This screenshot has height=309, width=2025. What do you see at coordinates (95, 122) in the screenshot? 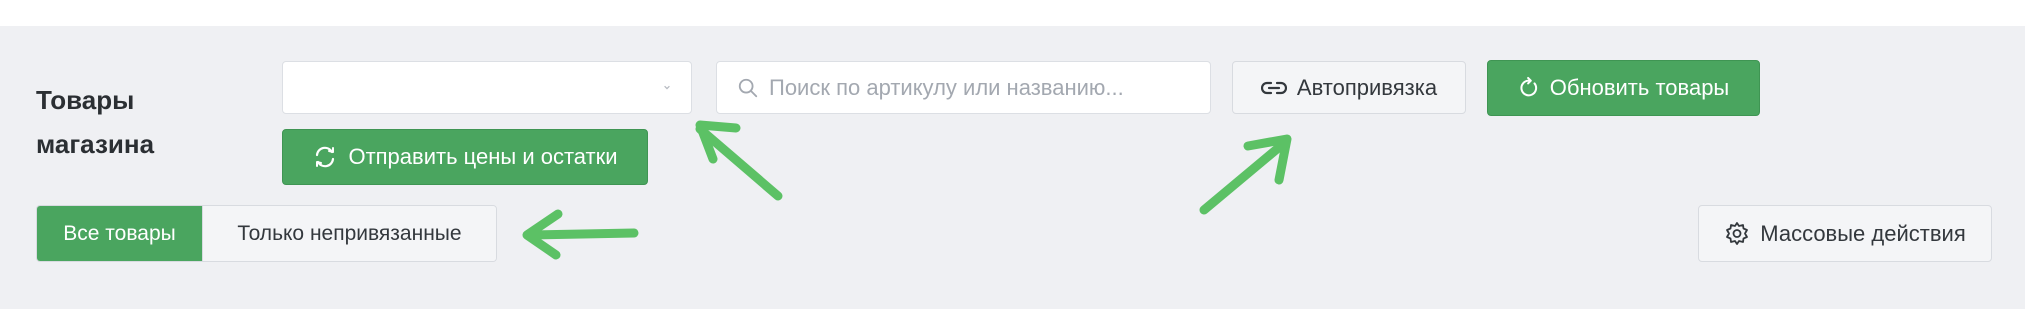
I see `page-title: Товары магазина` at bounding box center [95, 122].